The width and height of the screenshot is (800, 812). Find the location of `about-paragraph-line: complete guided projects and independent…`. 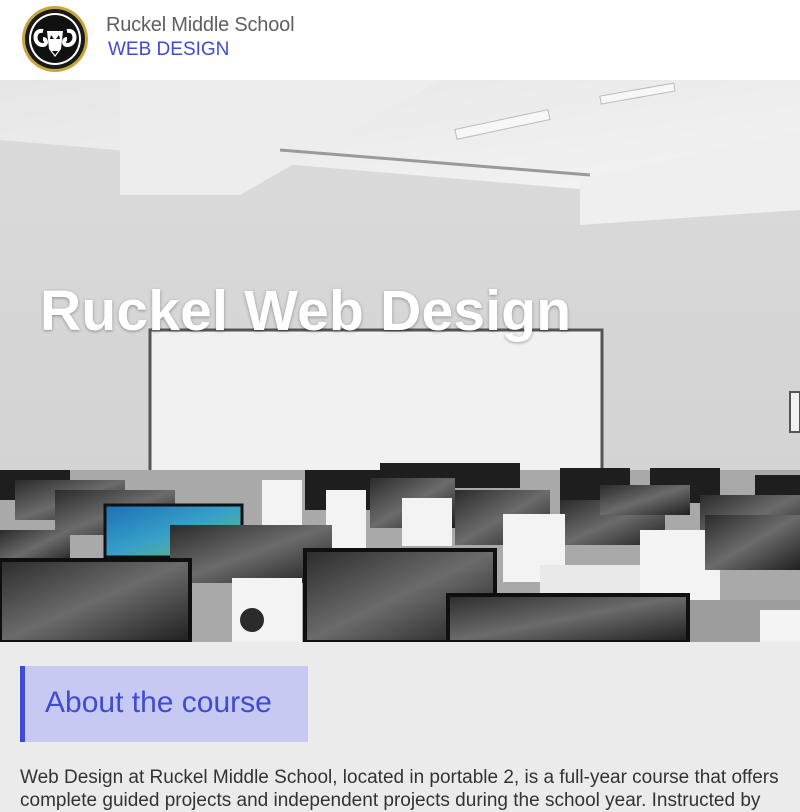

about-paragraph-line: complete guided projects and independent… is located at coordinates (390, 800).